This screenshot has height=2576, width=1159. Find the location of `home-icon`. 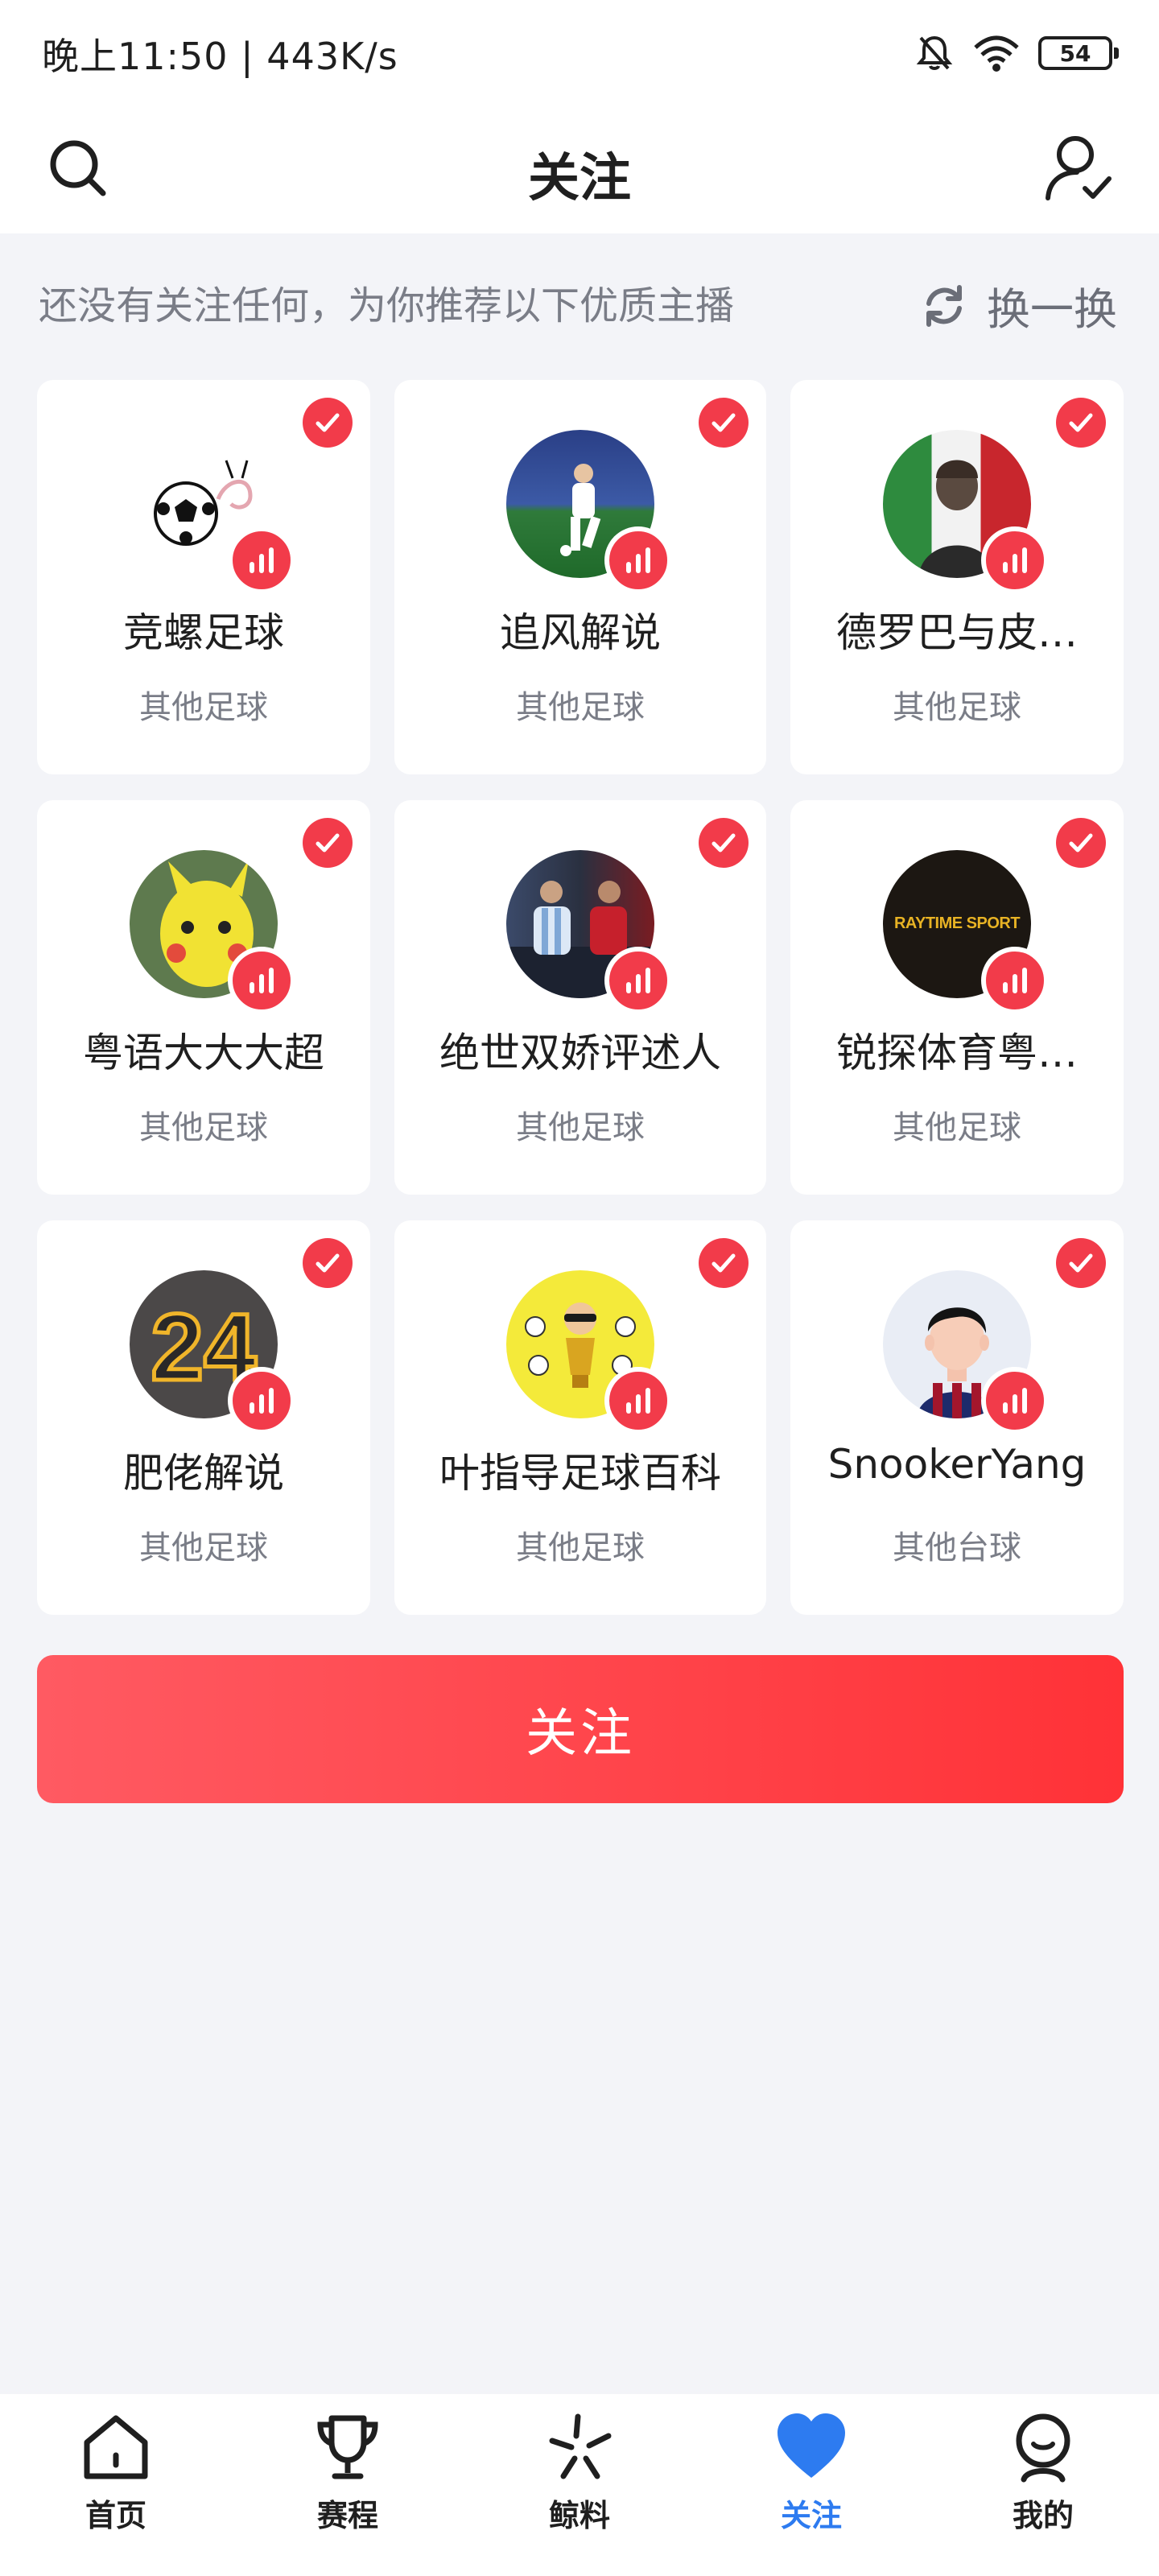

home-icon is located at coordinates (116, 2447).